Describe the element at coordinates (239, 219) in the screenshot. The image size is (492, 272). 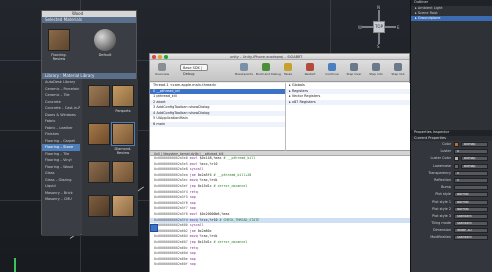
I see `asm-comment: # CHECK_THREAD_STATE` at that location.